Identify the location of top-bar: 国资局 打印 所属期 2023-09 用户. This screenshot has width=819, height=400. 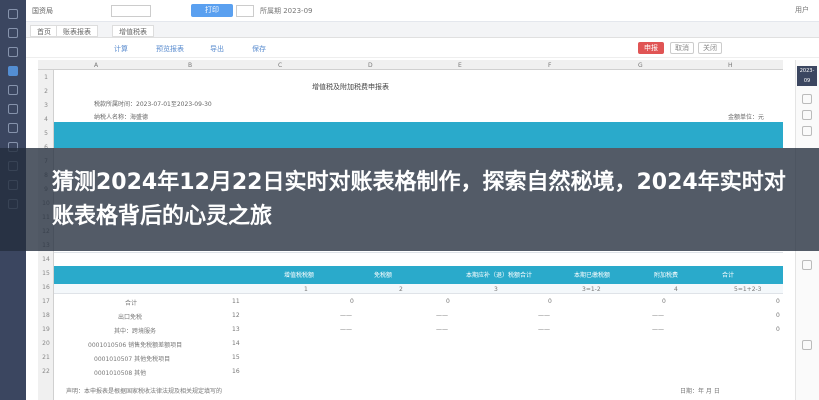
(422, 11).